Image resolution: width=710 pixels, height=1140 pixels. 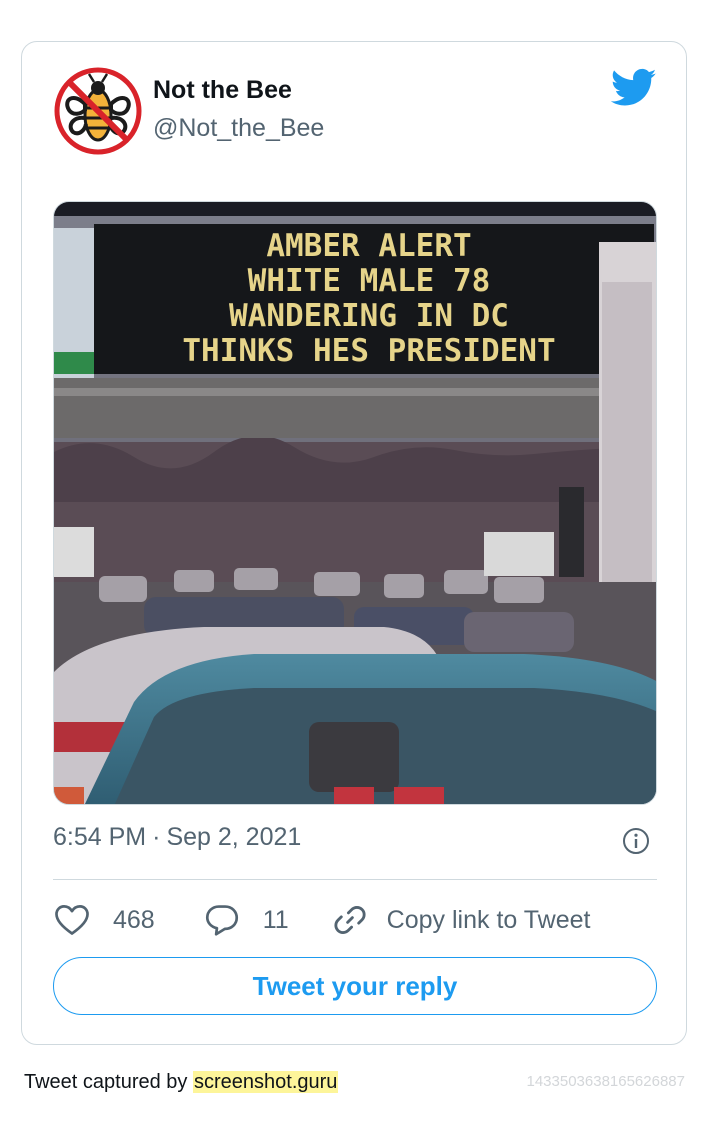 I want to click on tweet-timestamp: 6:54 PM · Sep 2, 2021, so click(x=177, y=837).